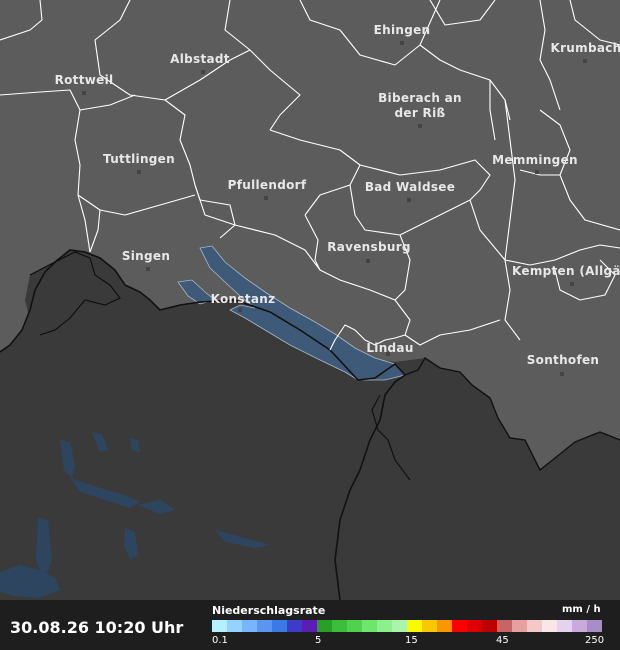 The height and width of the screenshot is (650, 620). I want to click on city-label-lindau: Lindau, so click(389, 348).